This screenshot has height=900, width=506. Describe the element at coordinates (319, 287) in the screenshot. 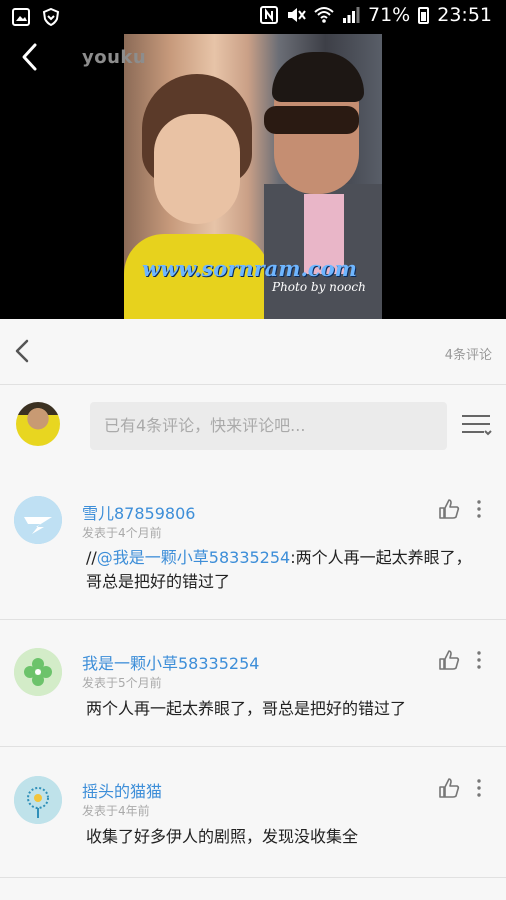

I see `watermark-credit: Photo by nooch` at that location.